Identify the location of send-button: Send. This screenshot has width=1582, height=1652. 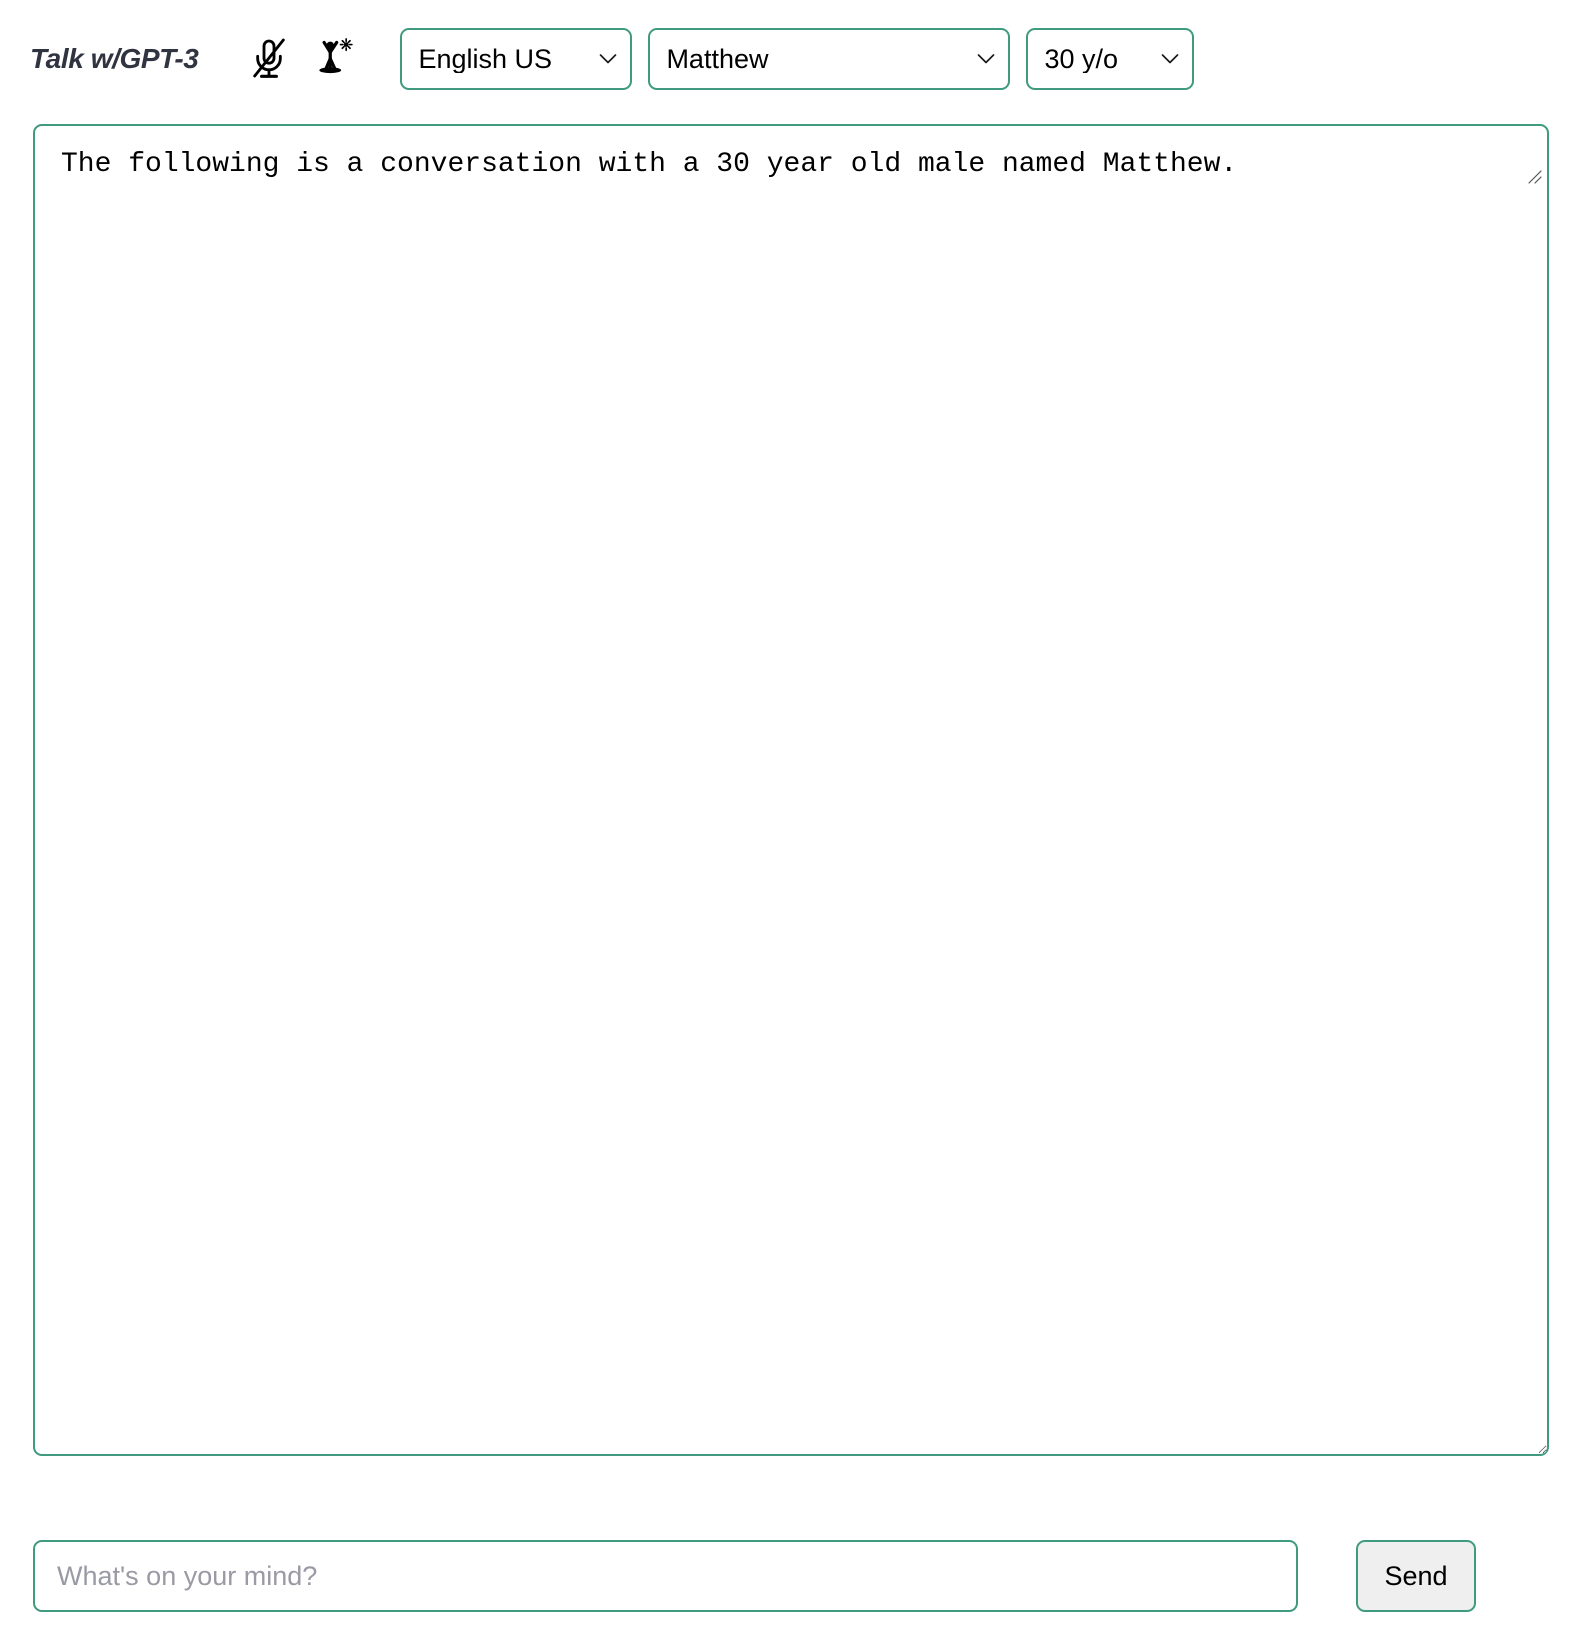
(1416, 1576).